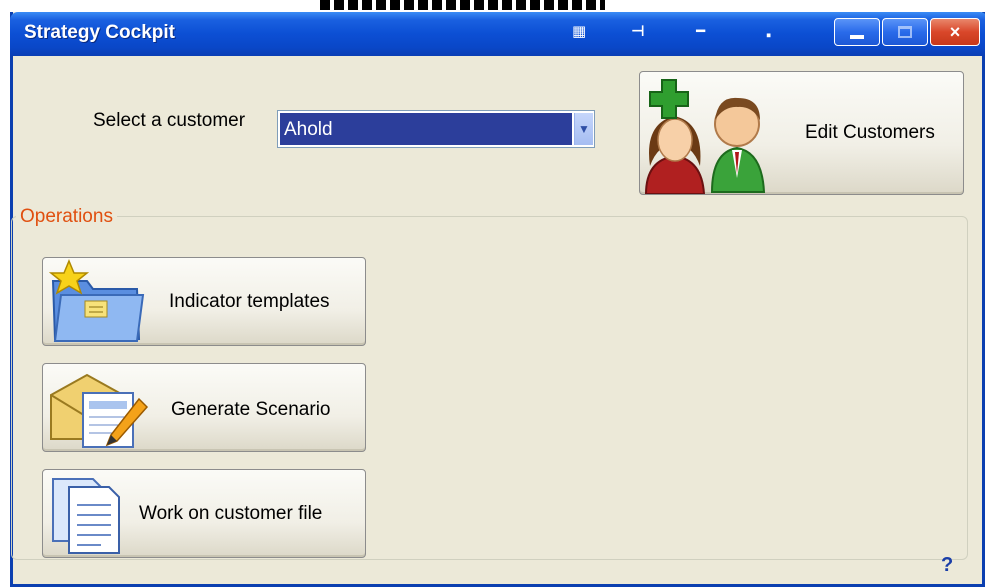  I want to click on envelope-pencil-icon, so click(99, 410).